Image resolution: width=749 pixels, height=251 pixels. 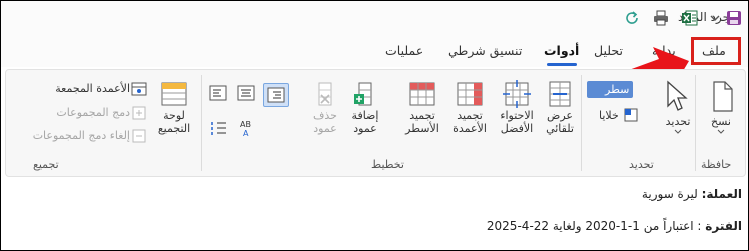 I want to click on best-fit-label: الاحتواء الأفضل, so click(x=517, y=122).